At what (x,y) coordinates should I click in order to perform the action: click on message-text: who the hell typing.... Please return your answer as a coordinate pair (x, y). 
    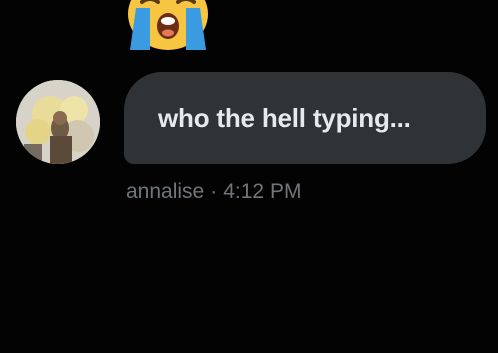
    Looking at the image, I should click on (284, 117).